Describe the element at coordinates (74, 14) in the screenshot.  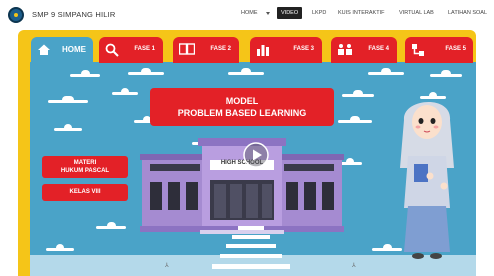
I see `site-brand: SMP 9 SIMPANG HILIR` at that location.